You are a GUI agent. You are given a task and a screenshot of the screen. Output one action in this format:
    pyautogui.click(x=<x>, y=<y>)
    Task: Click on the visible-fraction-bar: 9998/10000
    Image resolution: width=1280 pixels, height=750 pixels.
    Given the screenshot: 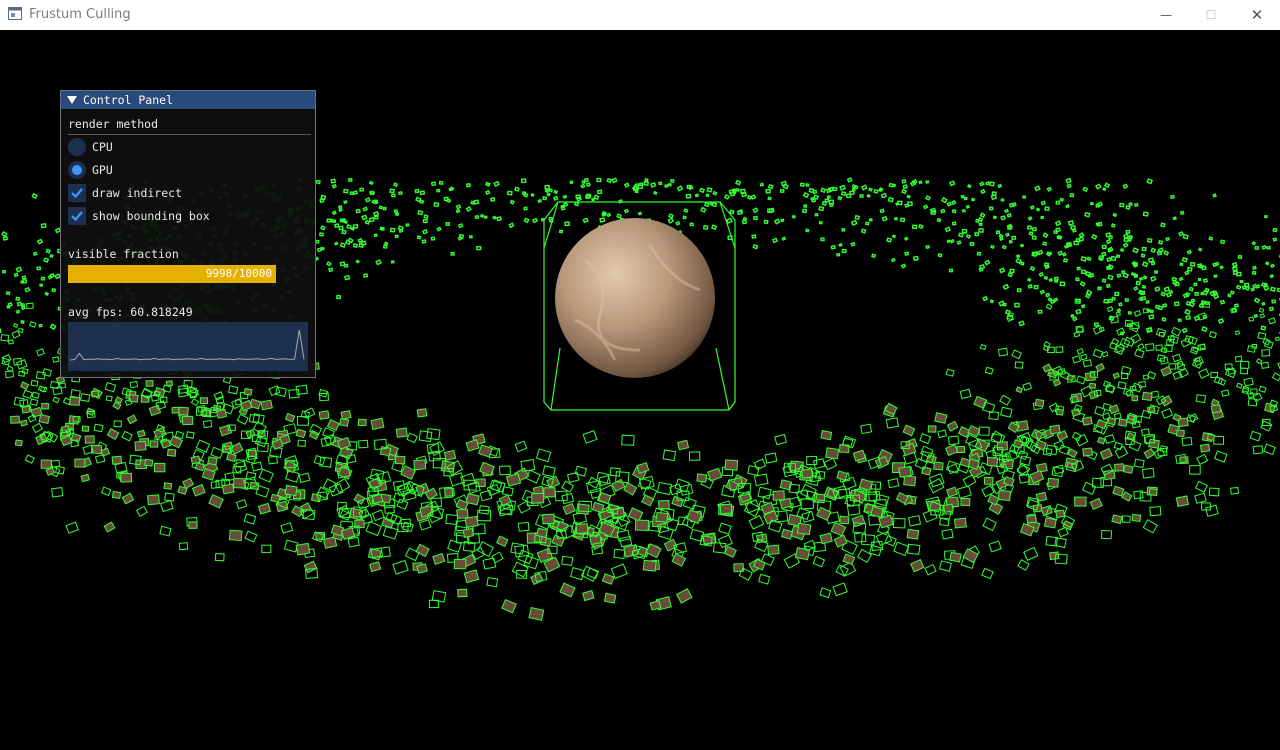 What is the action you would take?
    pyautogui.click(x=172, y=274)
    